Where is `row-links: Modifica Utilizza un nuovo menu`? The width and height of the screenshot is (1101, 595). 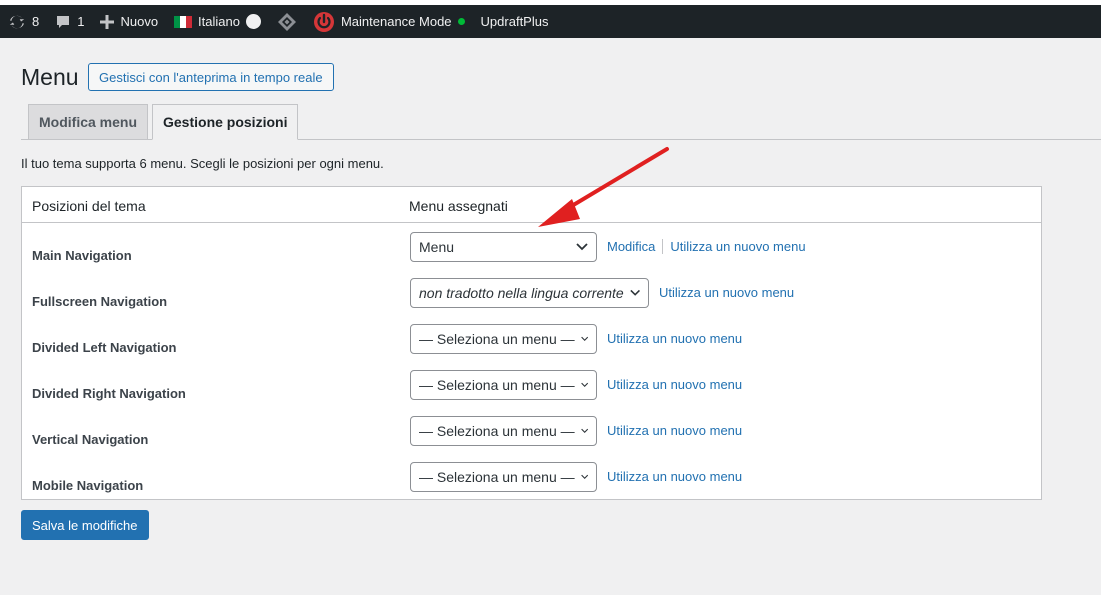 row-links: Modifica Utilizza un nuovo menu is located at coordinates (706, 246).